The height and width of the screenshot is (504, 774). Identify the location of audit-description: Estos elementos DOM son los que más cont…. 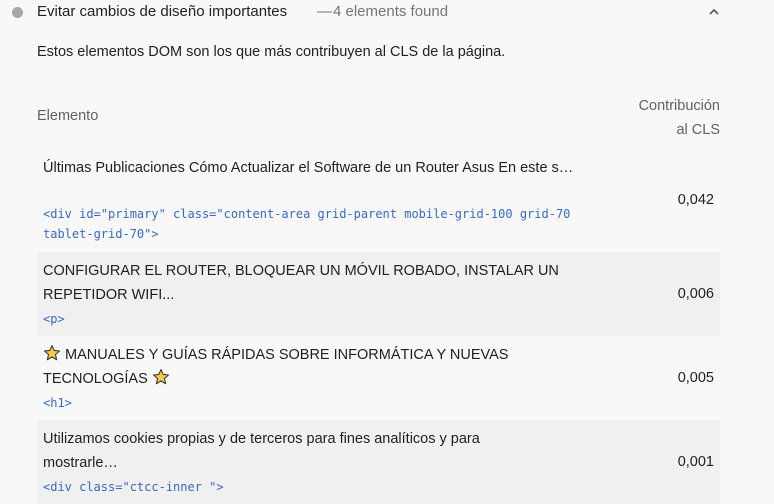
(271, 52).